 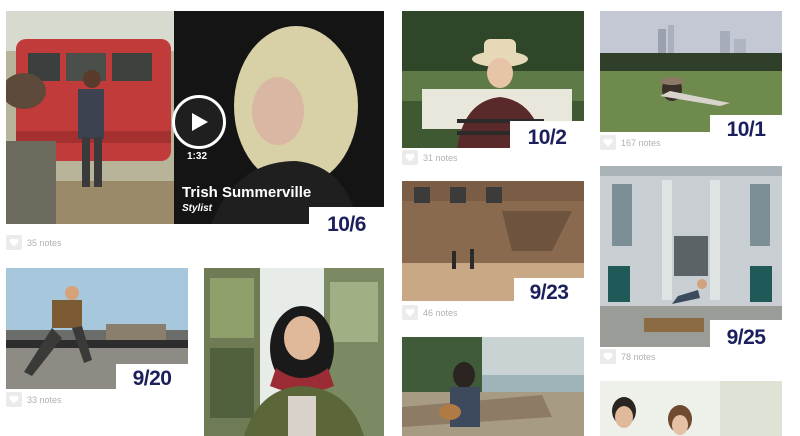 What do you see at coordinates (641, 142) in the screenshot?
I see `notes-label: 167 notes` at bounding box center [641, 142].